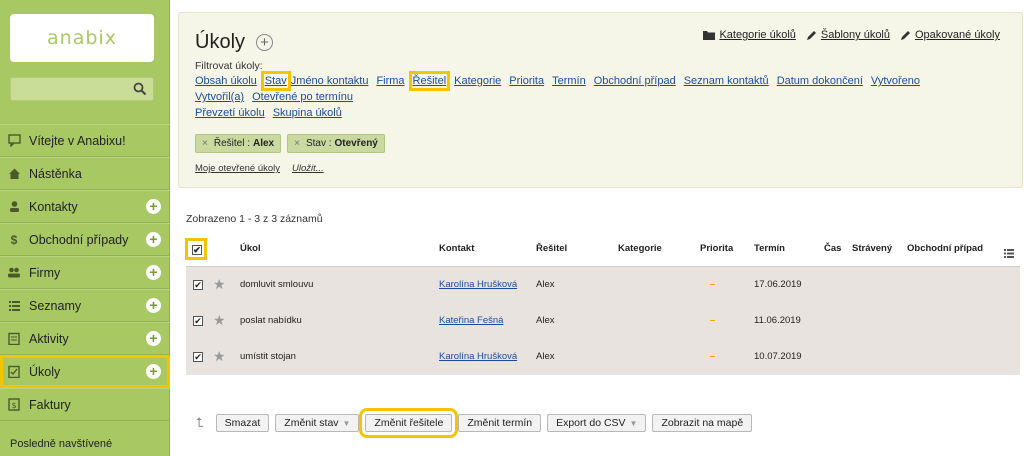  What do you see at coordinates (716, 248) in the screenshot?
I see `col-priority: Priorita` at bounding box center [716, 248].